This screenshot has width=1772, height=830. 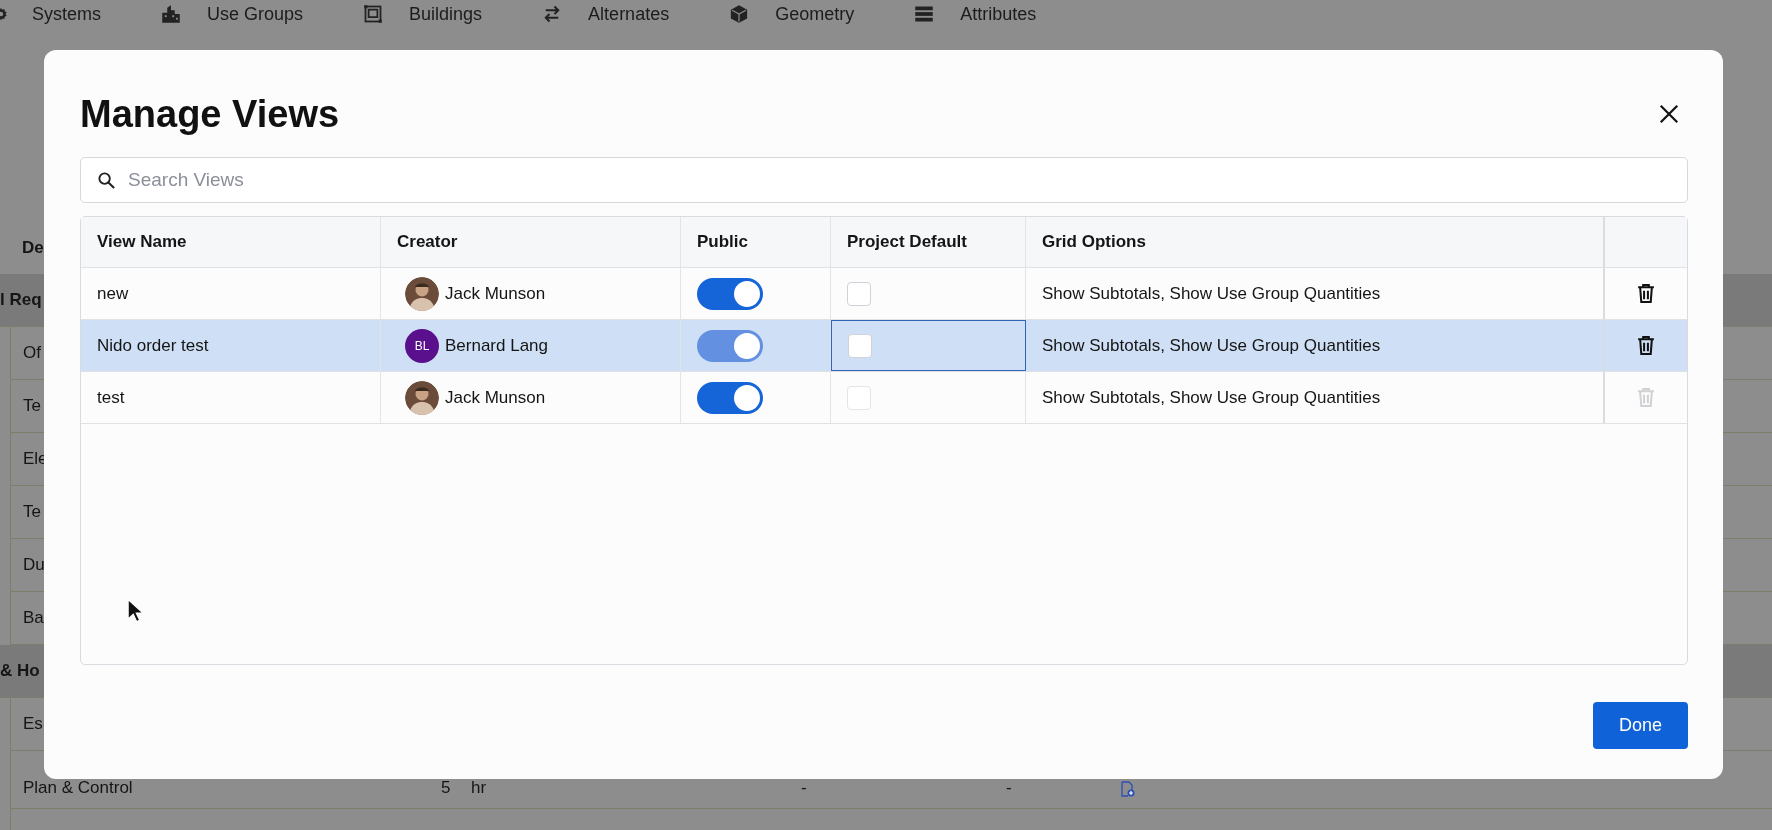 I want to click on column-header: Creator, so click(x=427, y=242).